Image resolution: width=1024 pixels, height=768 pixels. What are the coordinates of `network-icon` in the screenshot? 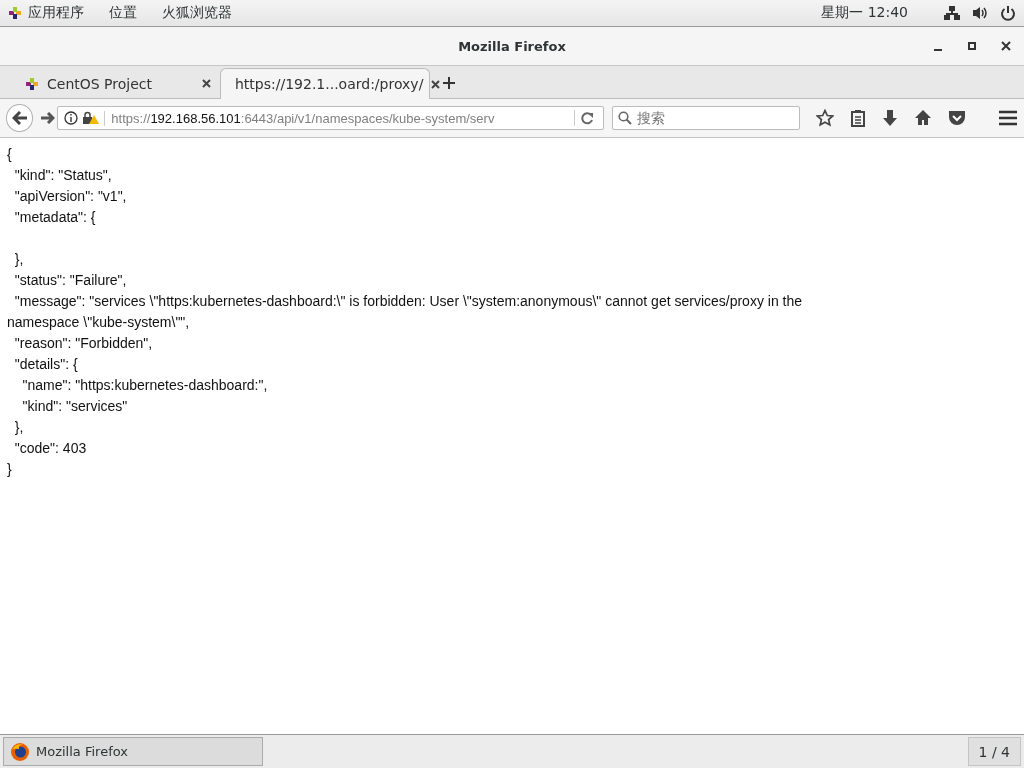 It's located at (952, 13).